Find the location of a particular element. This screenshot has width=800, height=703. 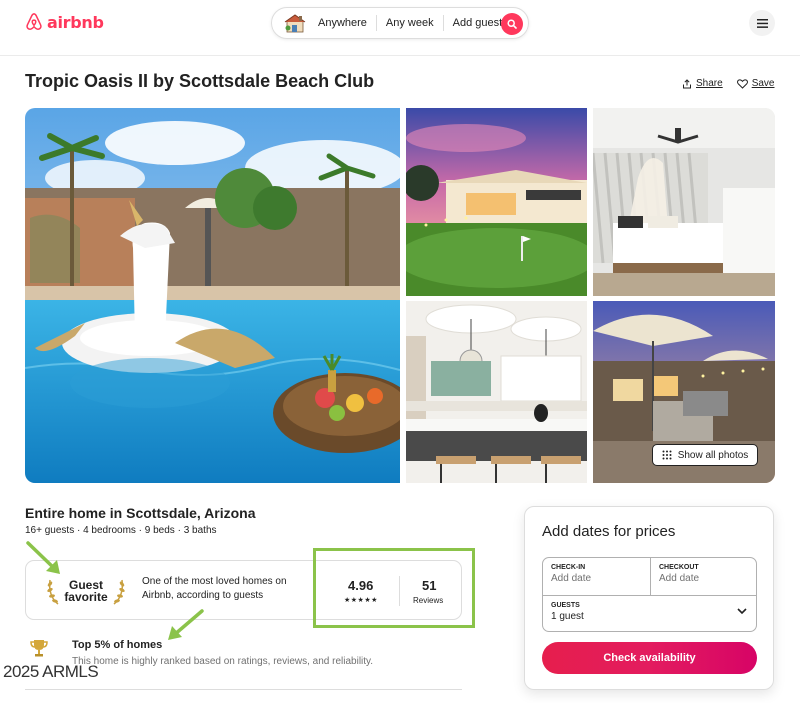

annotation-highlight-box is located at coordinates (394, 588).